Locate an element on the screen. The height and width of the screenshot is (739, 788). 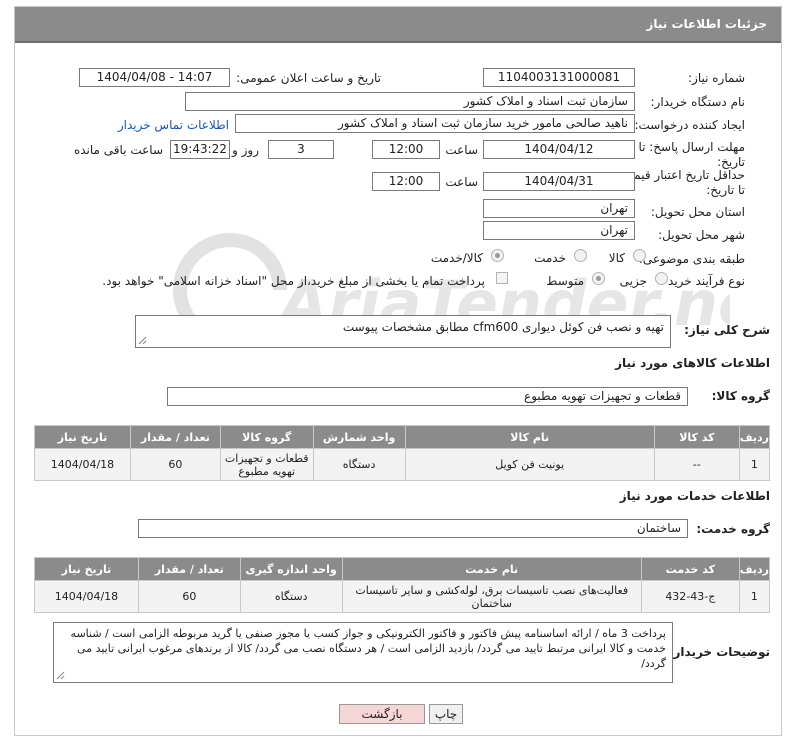
remaining-label: ساعت باقی مانده is located at coordinates (118, 150).